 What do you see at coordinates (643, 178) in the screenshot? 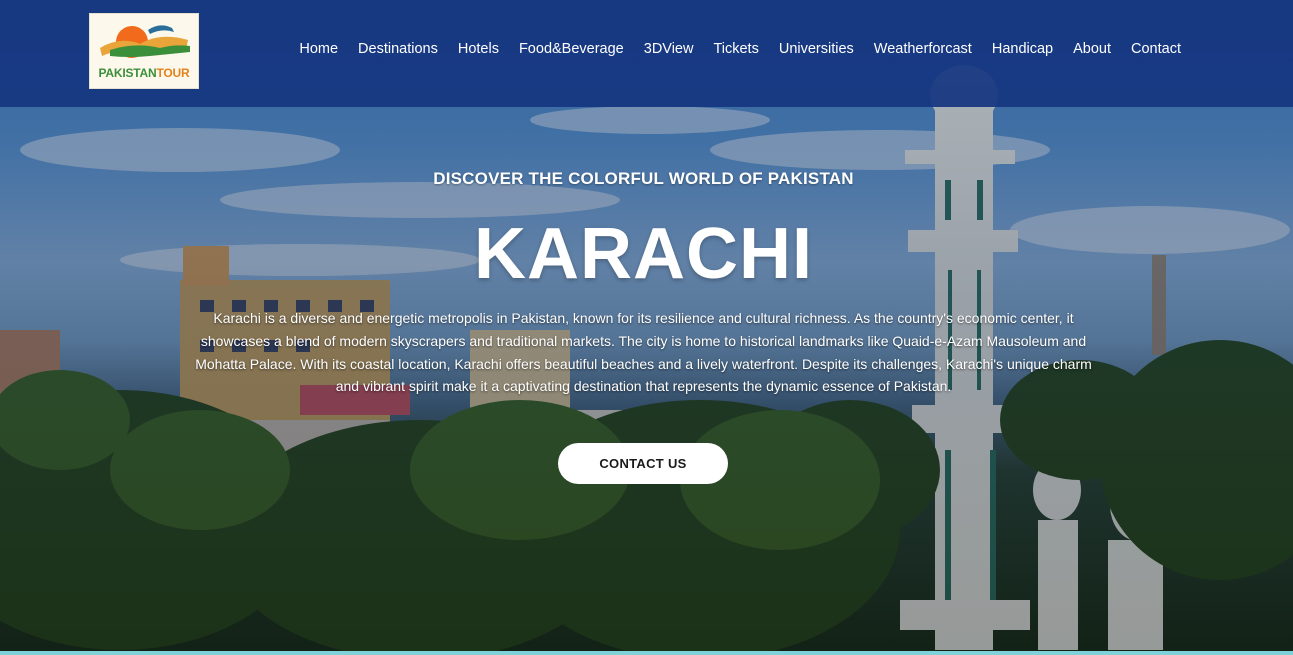
I see `hero-kicker: DISCOVER THE COLORFUL WORLD OF PAKISTAN` at bounding box center [643, 178].